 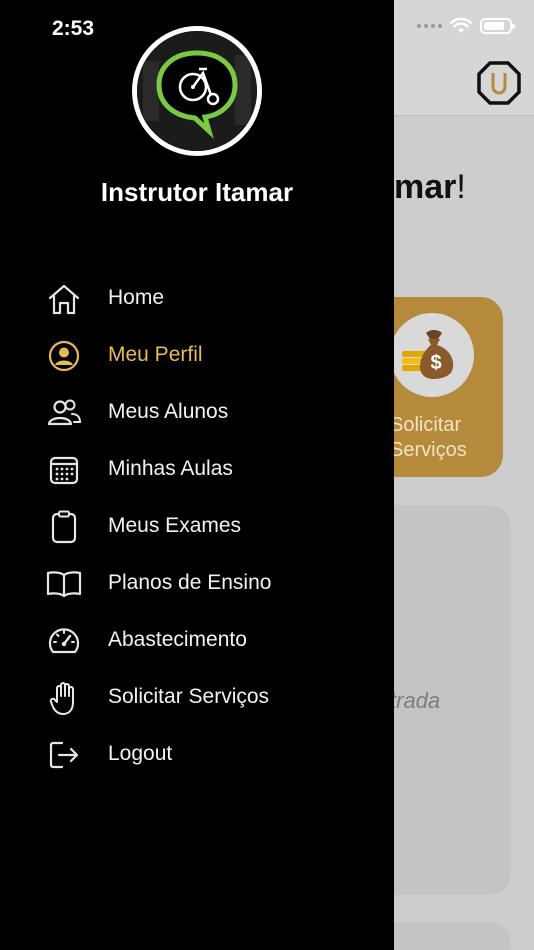 I want to click on profile-name: Instrutor Itamar, so click(x=197, y=192).